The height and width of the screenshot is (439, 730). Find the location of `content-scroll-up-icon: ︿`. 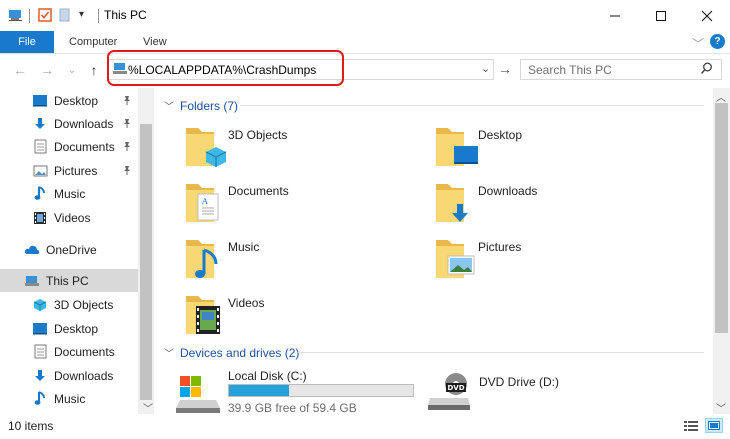

content-scroll-up-icon: ︿ is located at coordinates (721, 96).